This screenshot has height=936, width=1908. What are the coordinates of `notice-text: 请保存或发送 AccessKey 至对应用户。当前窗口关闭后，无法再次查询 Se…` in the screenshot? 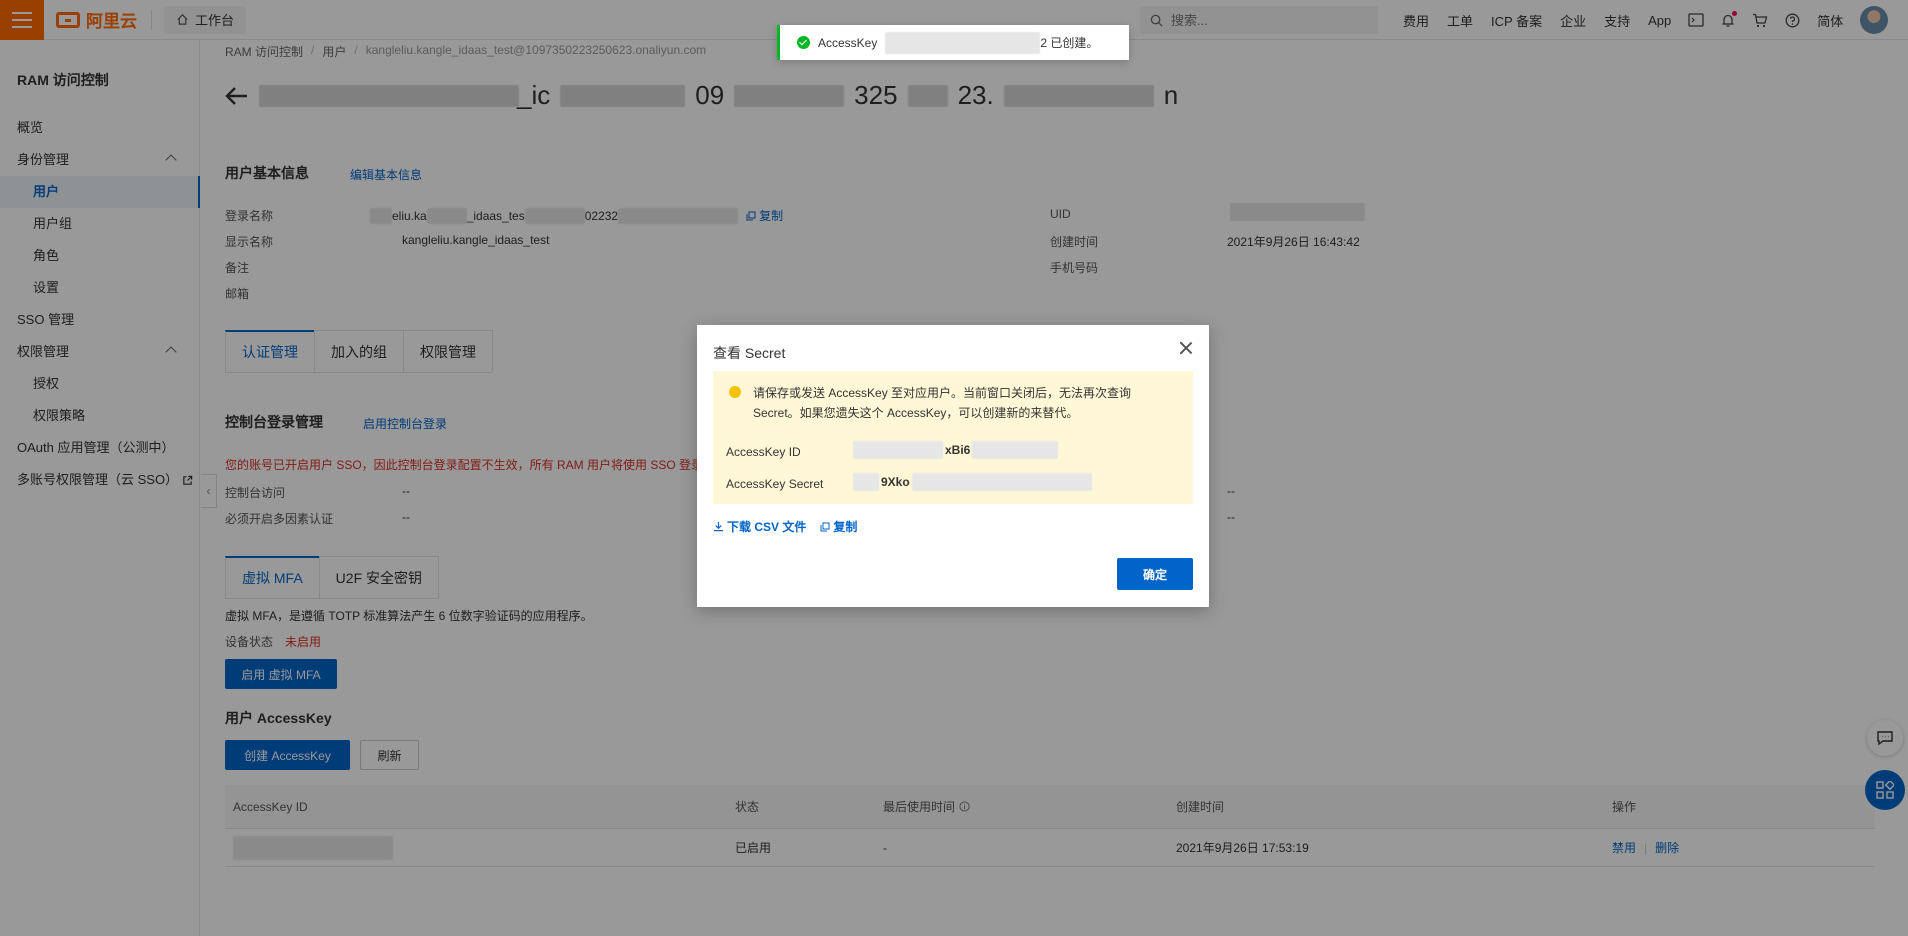 It's located at (942, 403).